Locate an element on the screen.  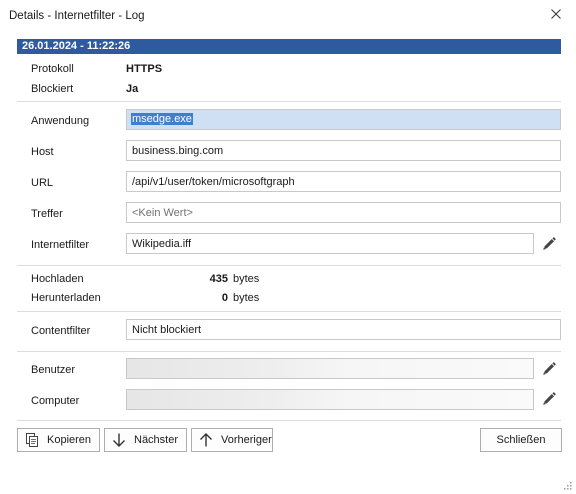
protokoll-label: Protokoll is located at coordinates (52, 69).